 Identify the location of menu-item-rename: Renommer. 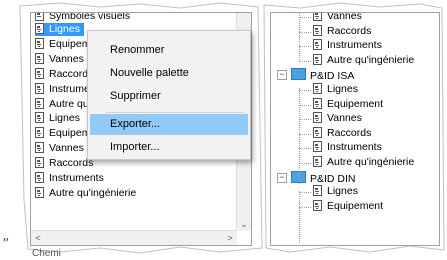
(169, 50).